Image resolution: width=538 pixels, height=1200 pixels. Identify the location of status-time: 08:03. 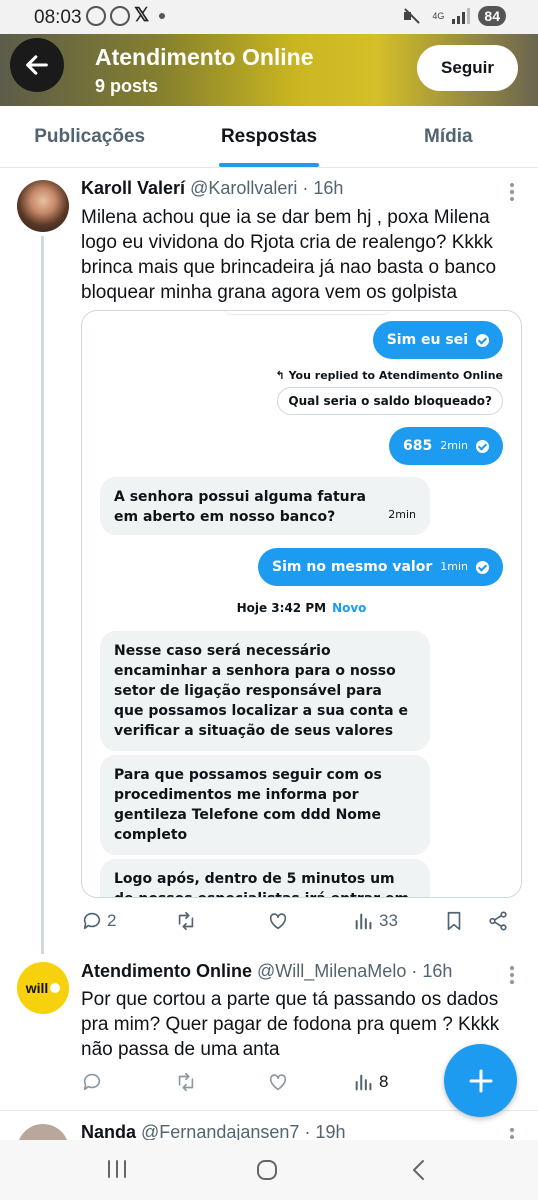
(58, 17).